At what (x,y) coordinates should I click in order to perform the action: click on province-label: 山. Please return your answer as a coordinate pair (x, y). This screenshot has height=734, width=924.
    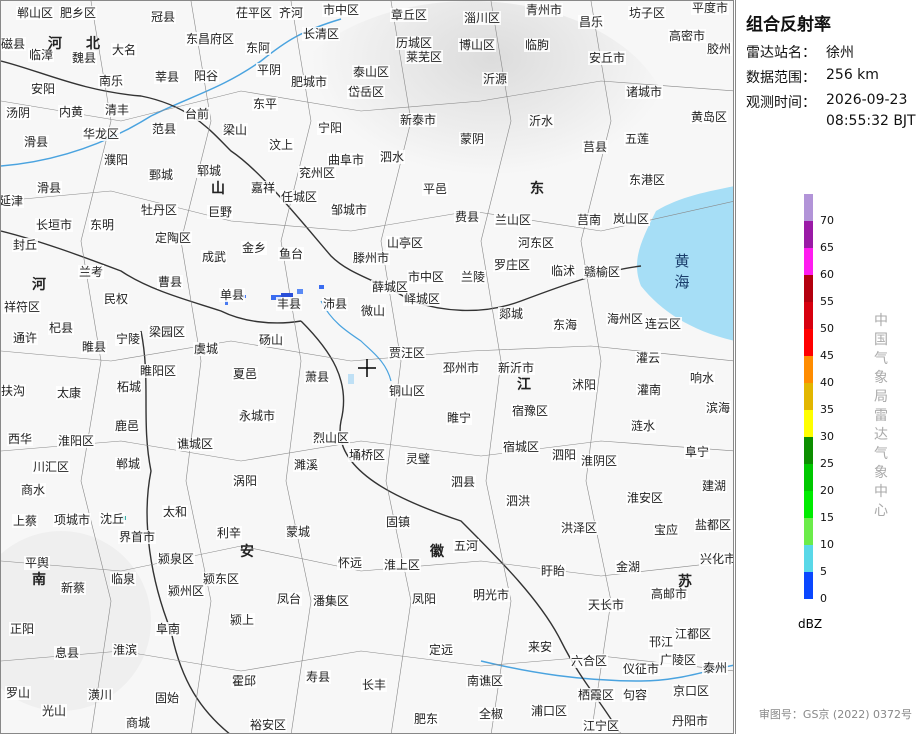
    Looking at the image, I should click on (218, 189).